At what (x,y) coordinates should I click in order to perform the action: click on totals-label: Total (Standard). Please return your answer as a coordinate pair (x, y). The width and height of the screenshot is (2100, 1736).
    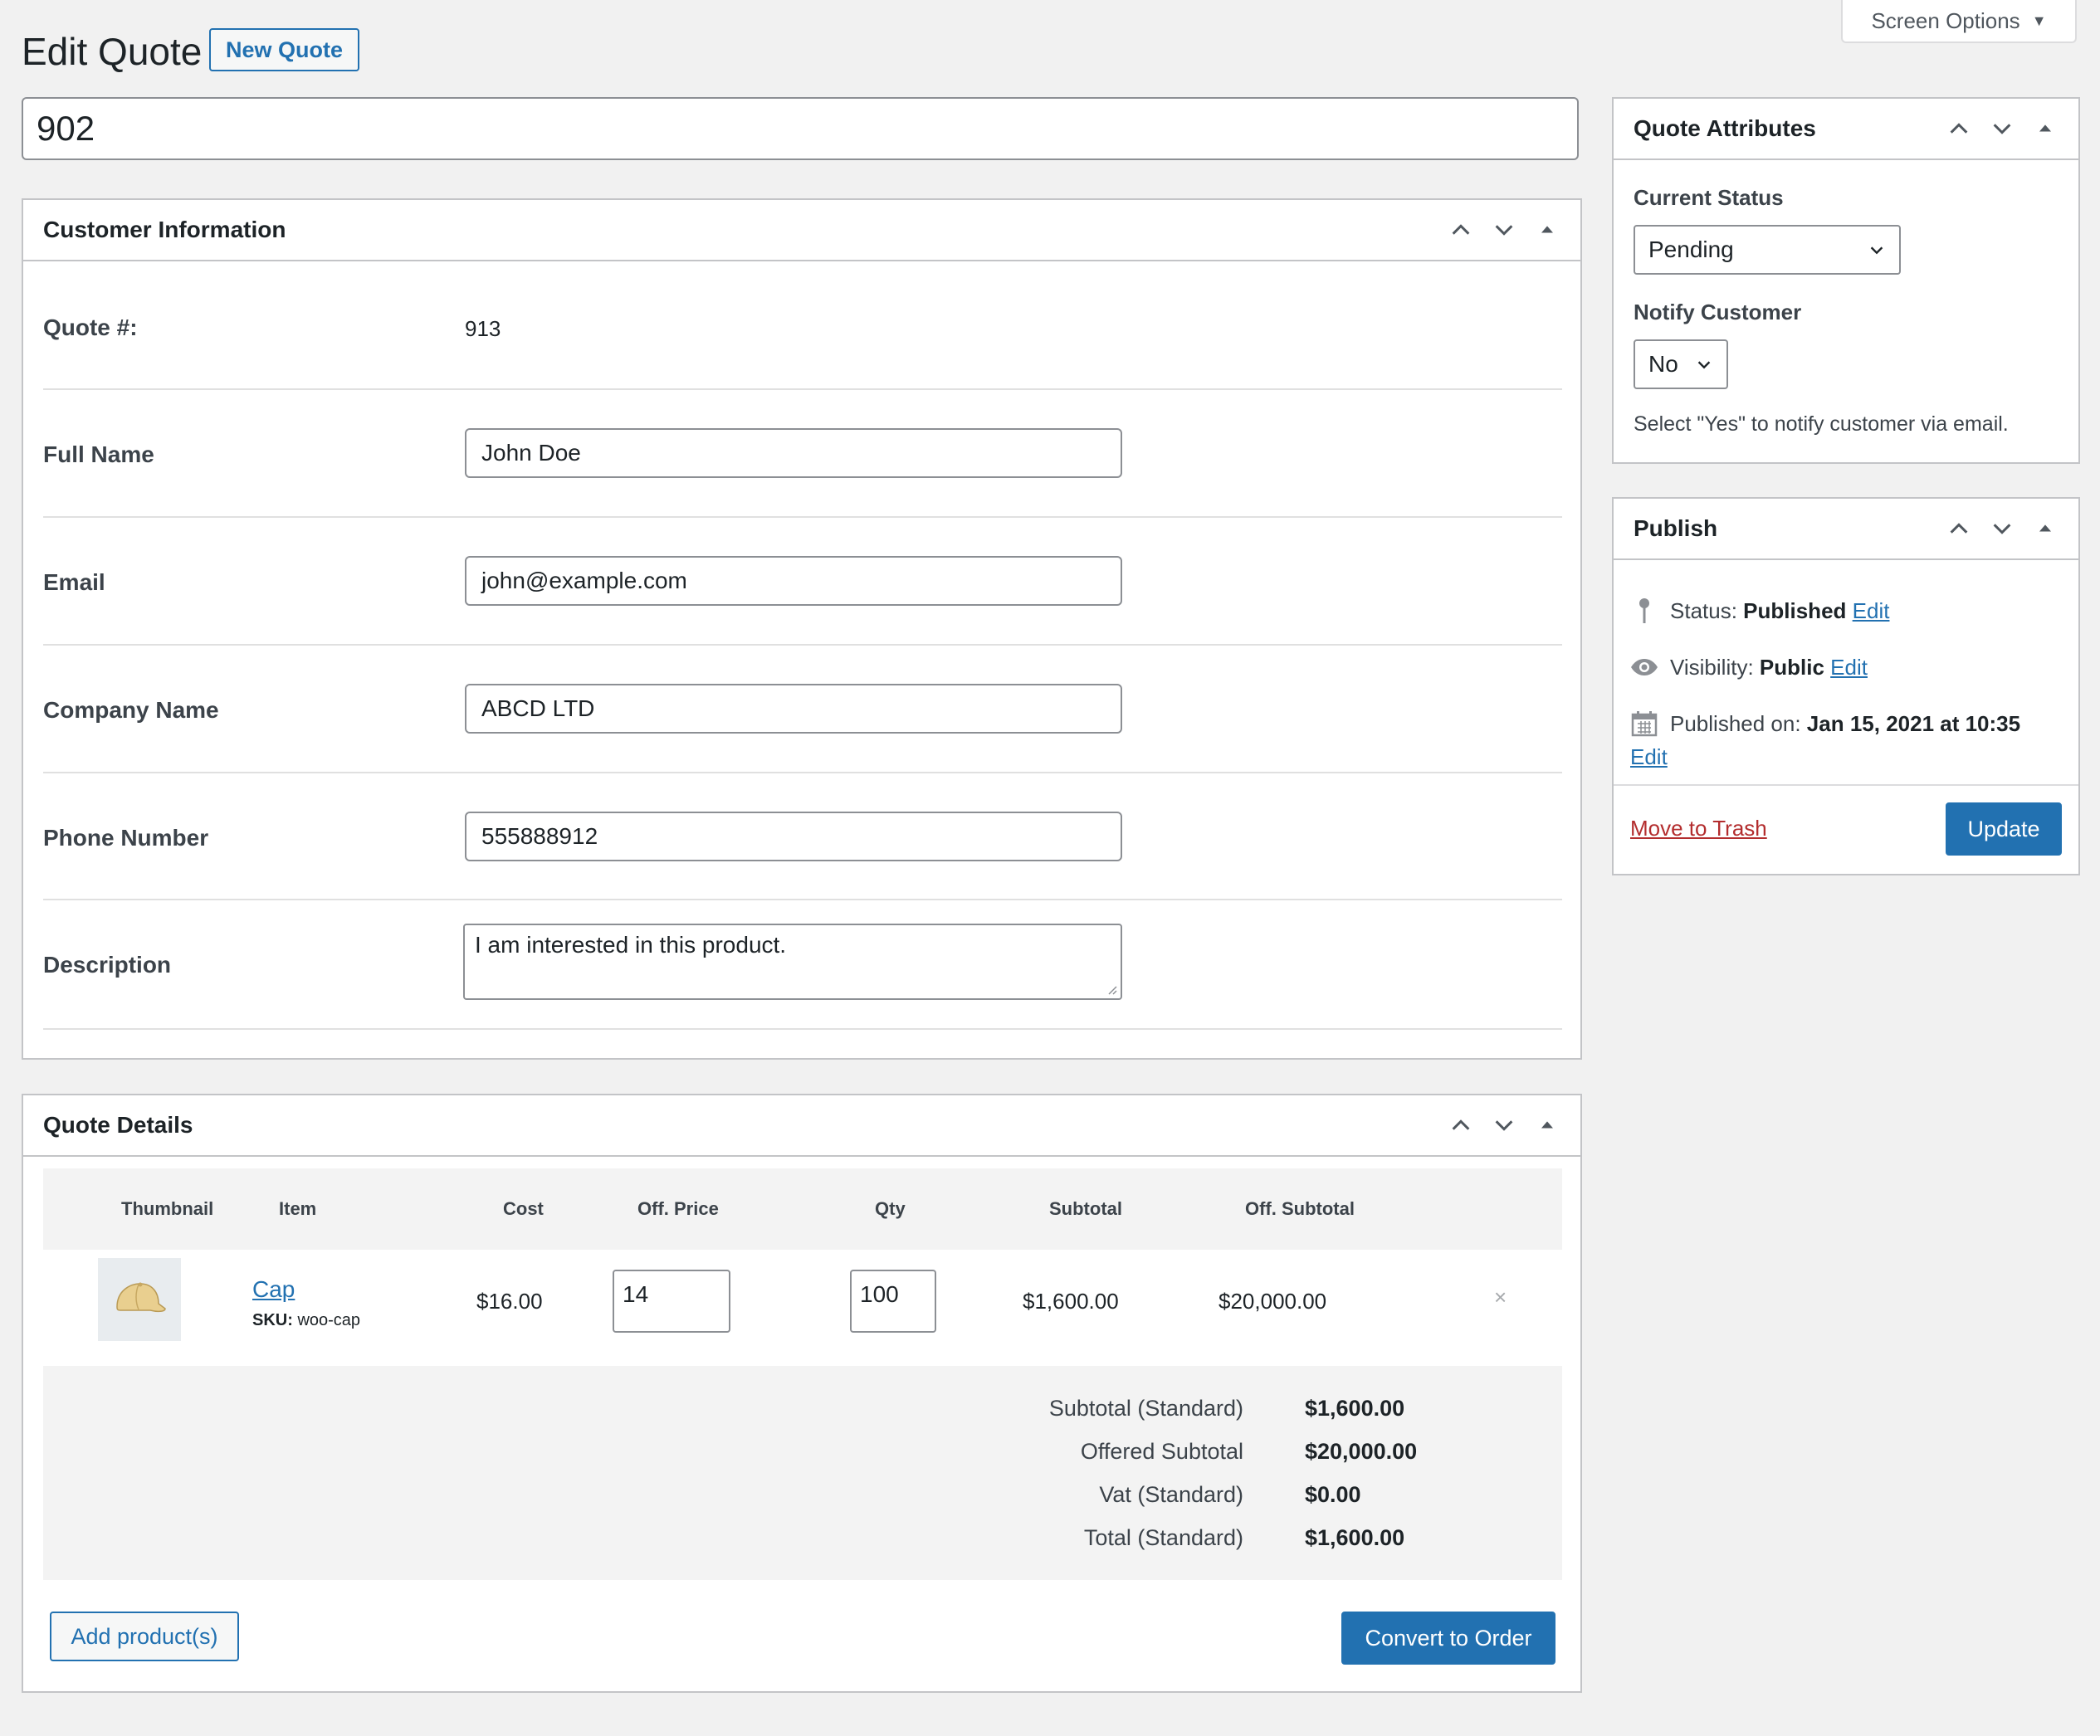
    Looking at the image, I should click on (1163, 1537).